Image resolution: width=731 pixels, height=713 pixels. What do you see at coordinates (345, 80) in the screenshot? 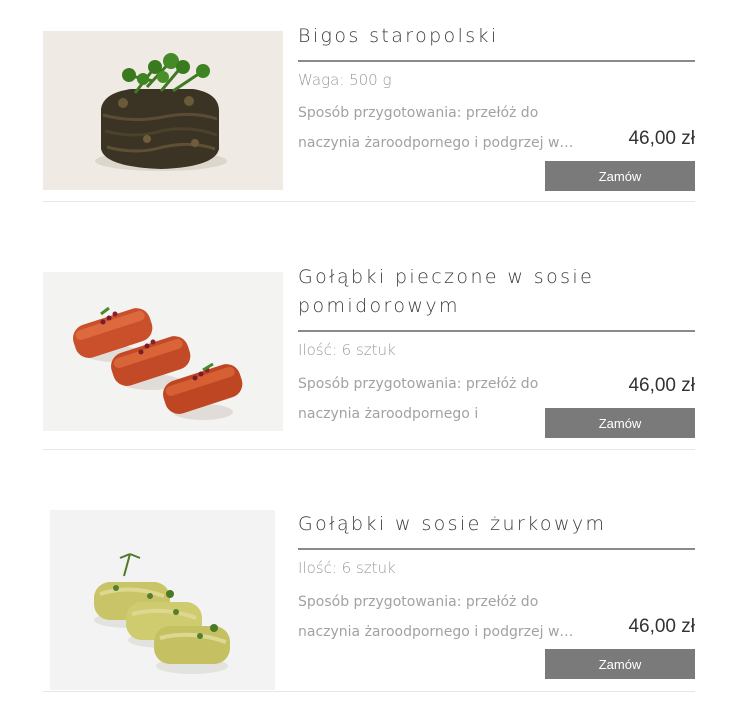
I see `product-weight: Waga: 500 g` at bounding box center [345, 80].